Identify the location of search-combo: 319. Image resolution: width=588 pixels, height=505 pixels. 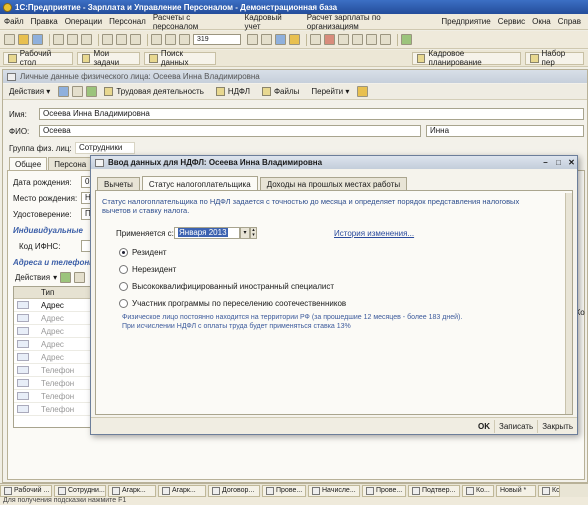
(217, 39).